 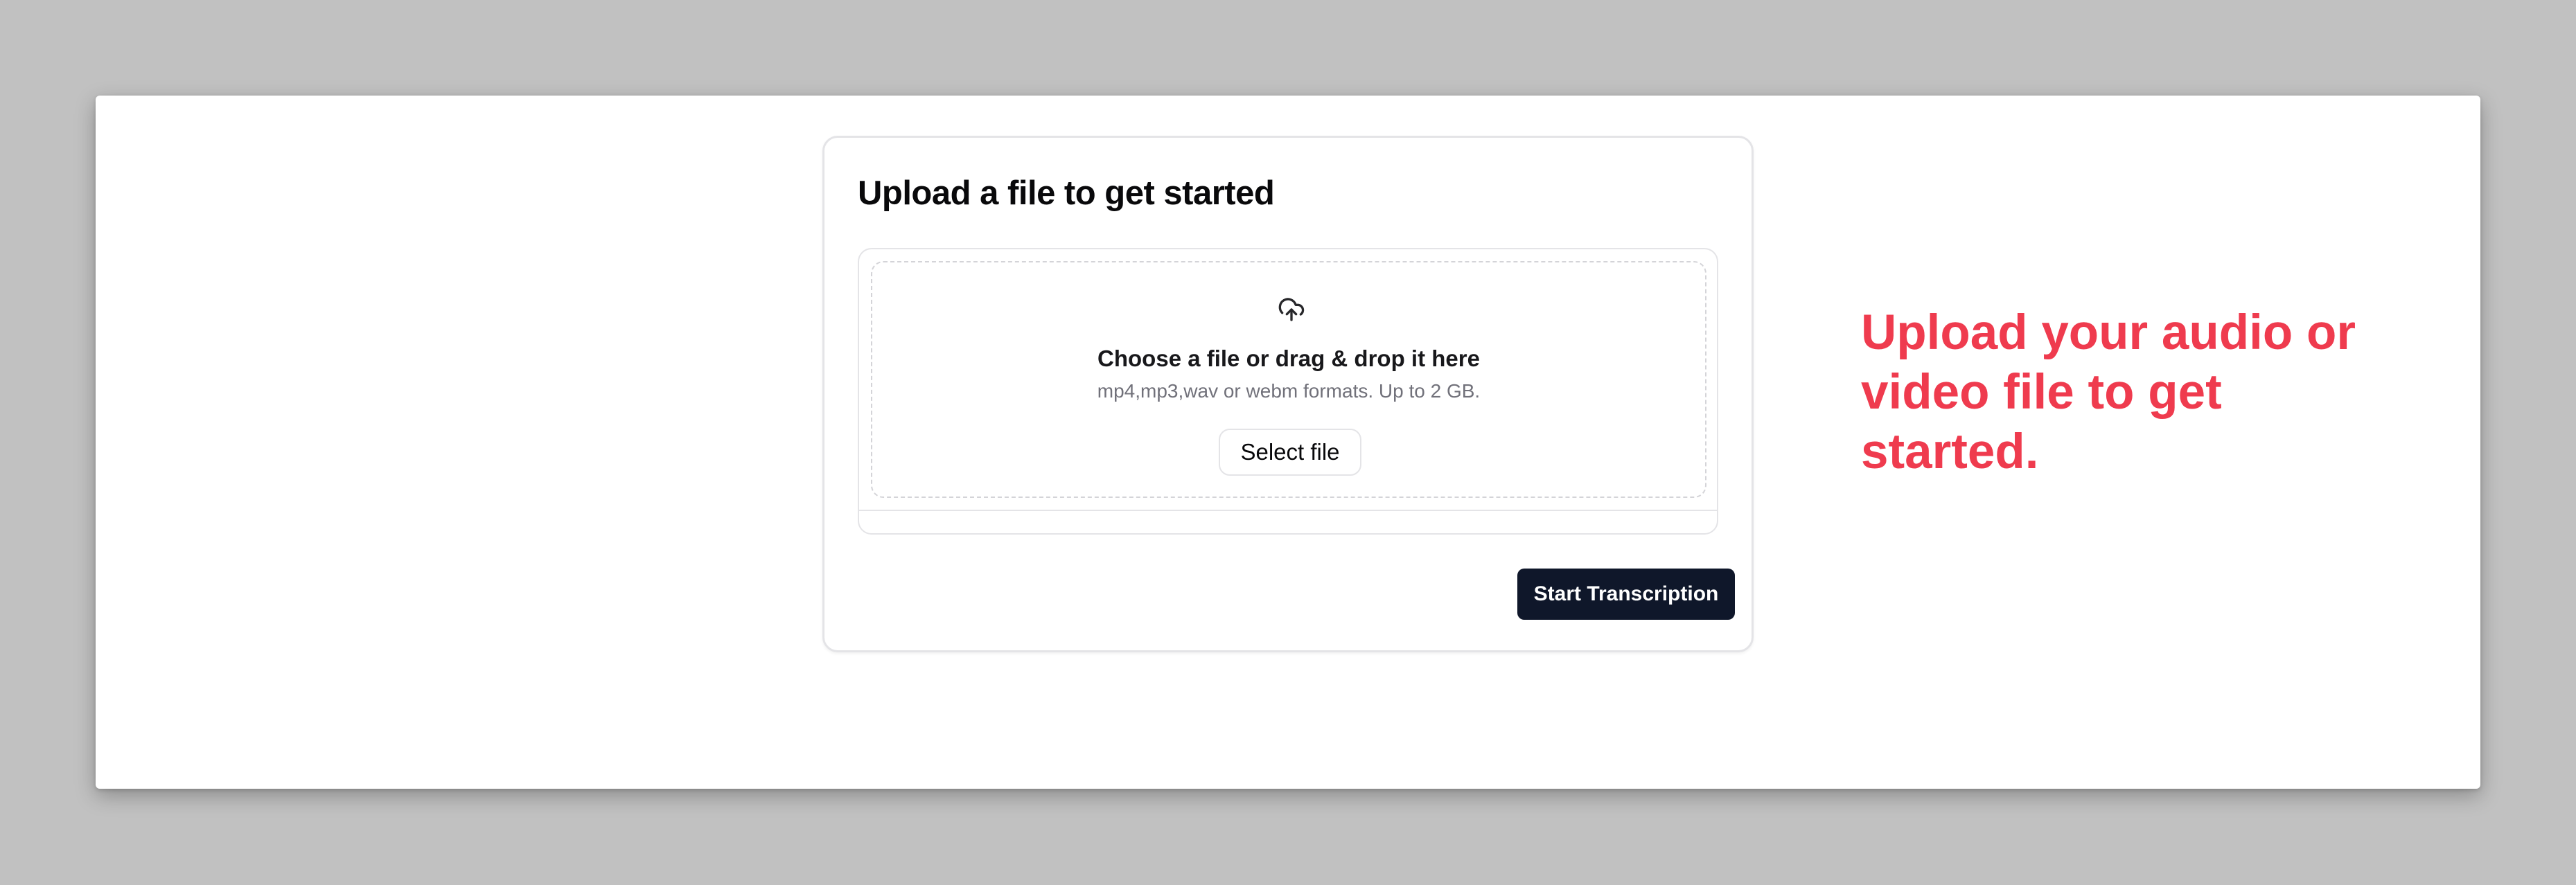 What do you see at coordinates (1288, 511) in the screenshot?
I see `file-list-divider` at bounding box center [1288, 511].